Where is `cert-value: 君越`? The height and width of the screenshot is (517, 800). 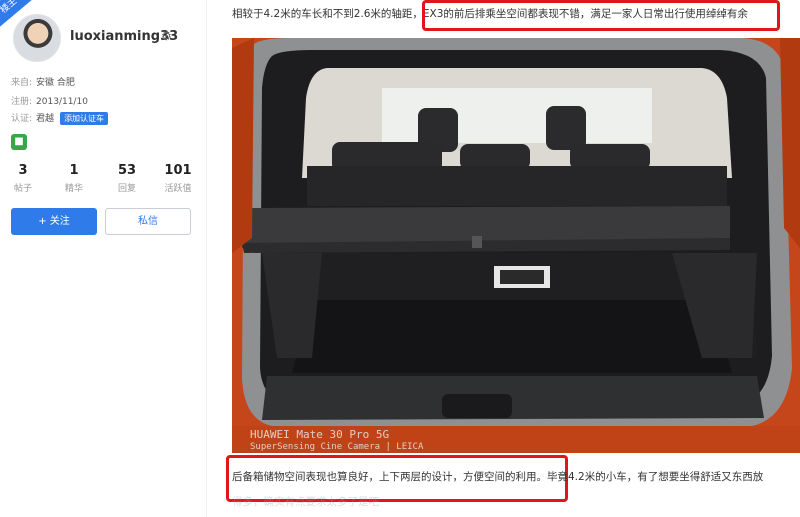
cert-value: 君越 is located at coordinates (45, 119).